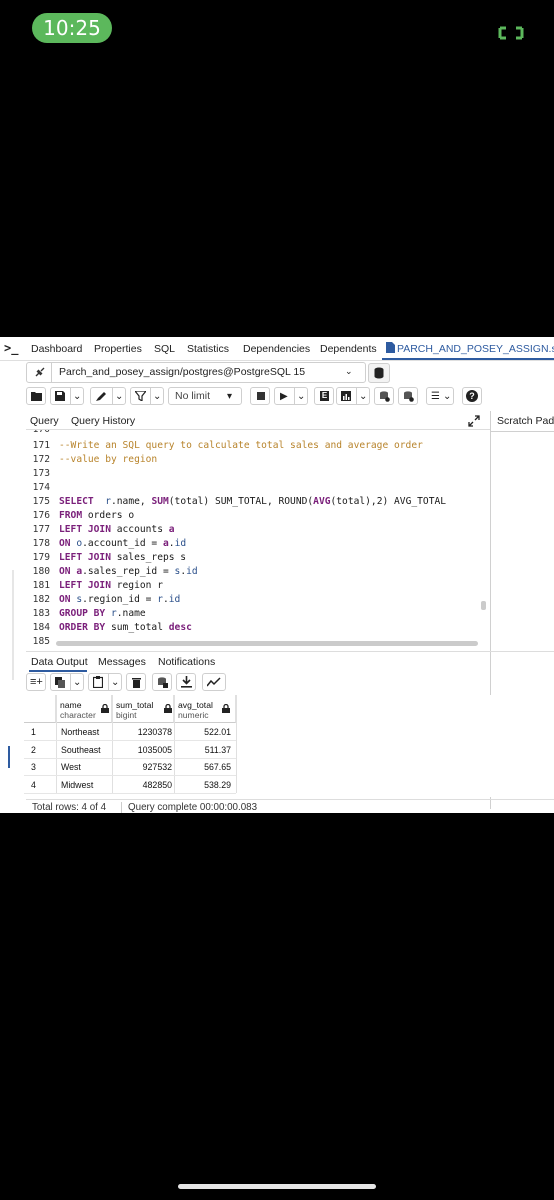 Image resolution: width=554 pixels, height=1200 pixels. I want to click on tab-dependents: Dependents, so click(348, 349).